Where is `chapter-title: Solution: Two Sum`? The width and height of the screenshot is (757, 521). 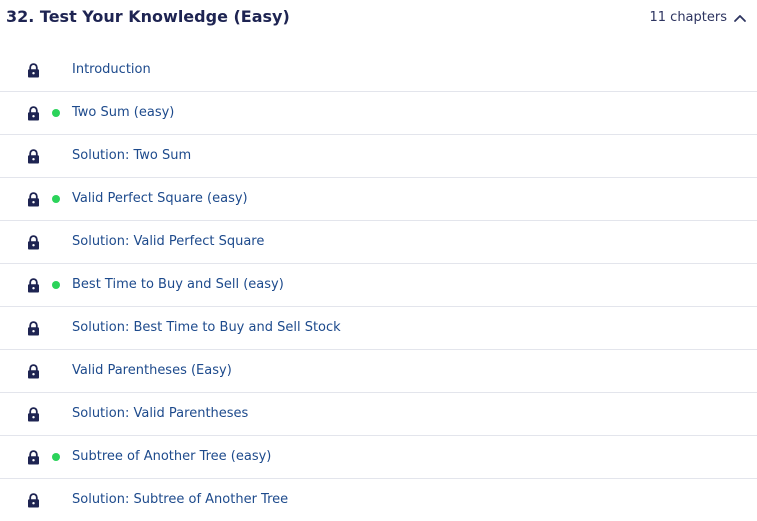
chapter-title: Solution: Two Sum is located at coordinates (132, 155).